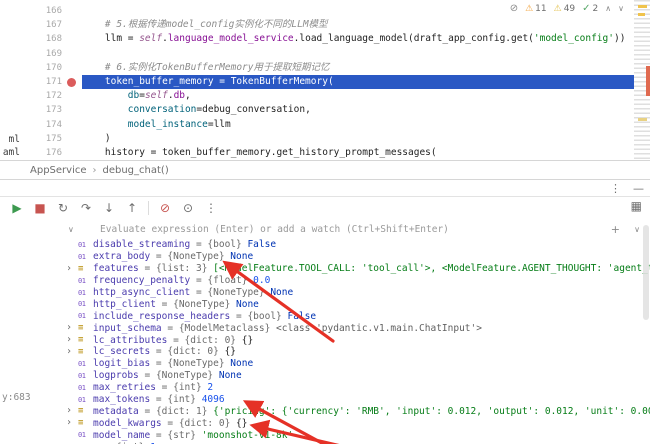  What do you see at coordinates (80, 340) in the screenshot?
I see `composite-variable-icon: ≡` at bounding box center [80, 340].